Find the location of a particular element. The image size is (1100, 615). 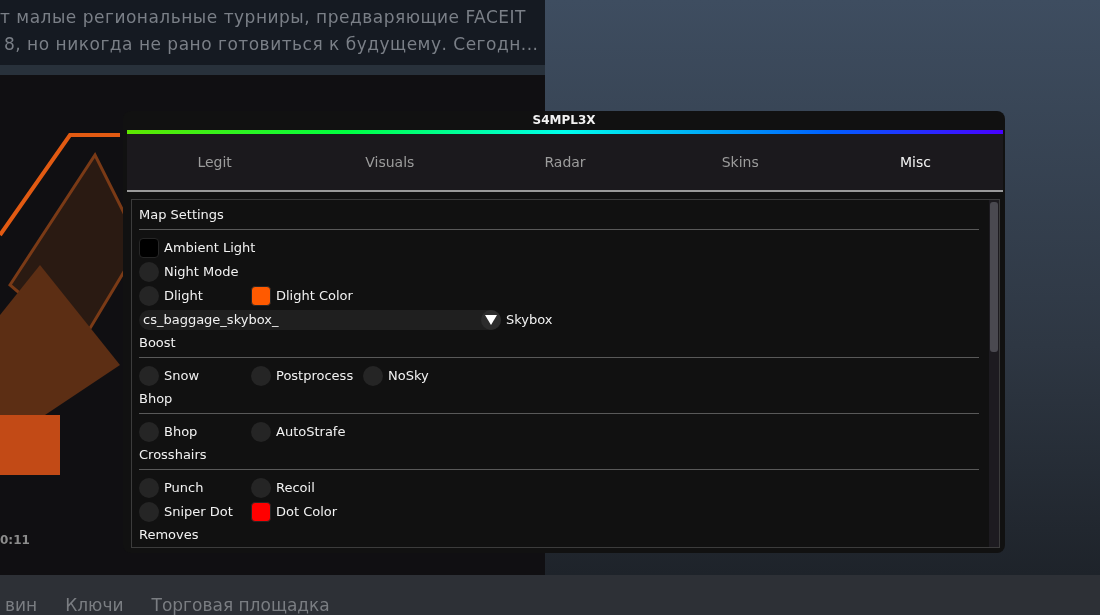

dropdown-label: Skybox is located at coordinates (529, 320).